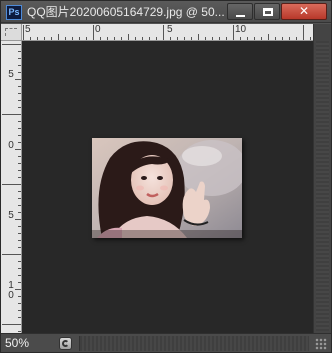 The height and width of the screenshot is (353, 332). I want to click on status-bar: 50%, so click(166, 342).